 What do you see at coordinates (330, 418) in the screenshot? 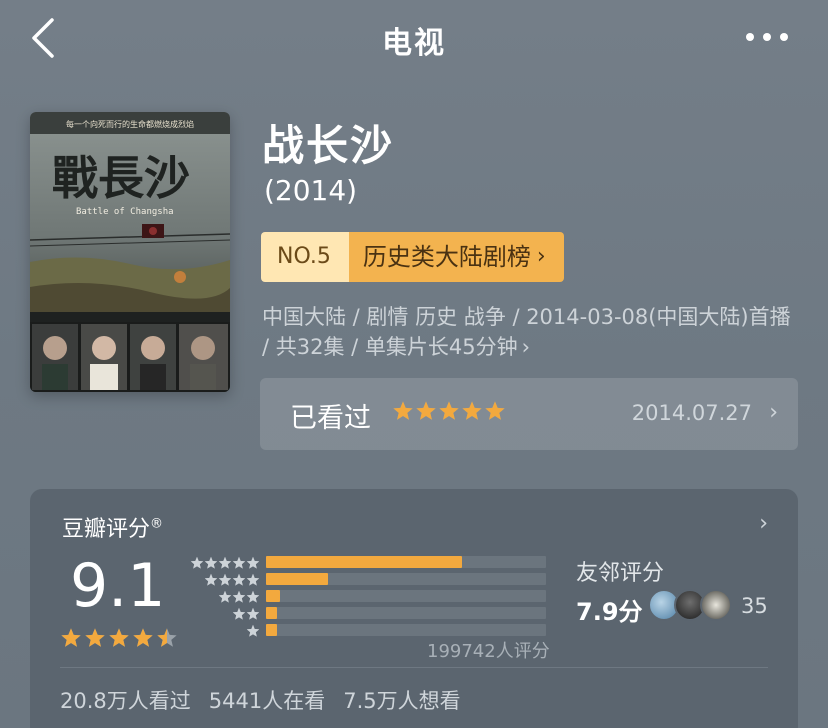
I see `watch-status-label: 已看过` at bounding box center [330, 418].